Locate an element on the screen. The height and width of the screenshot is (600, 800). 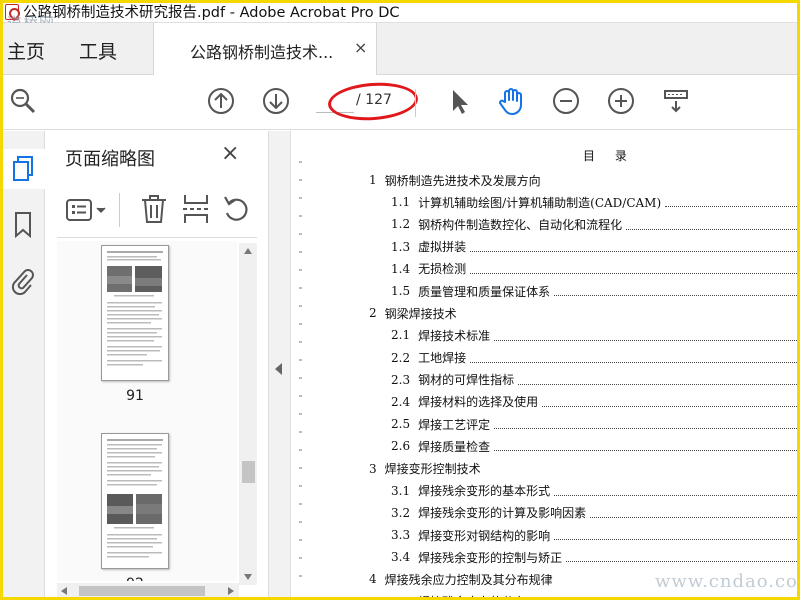
panel-title: 页面缩略图 is located at coordinates (110, 159).